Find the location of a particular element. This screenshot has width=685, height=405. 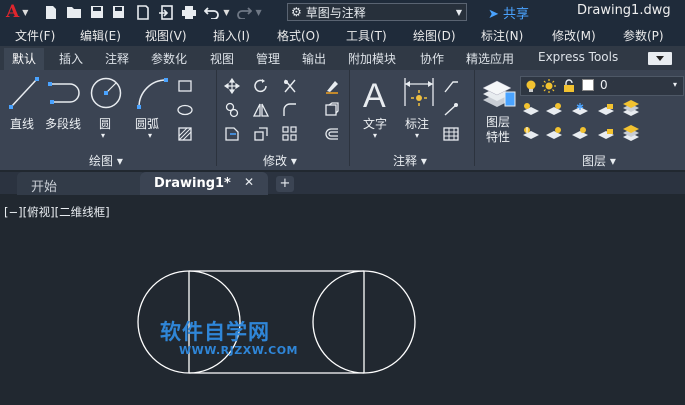

app-menu-caret-icon: ▼ is located at coordinates (25, 12).